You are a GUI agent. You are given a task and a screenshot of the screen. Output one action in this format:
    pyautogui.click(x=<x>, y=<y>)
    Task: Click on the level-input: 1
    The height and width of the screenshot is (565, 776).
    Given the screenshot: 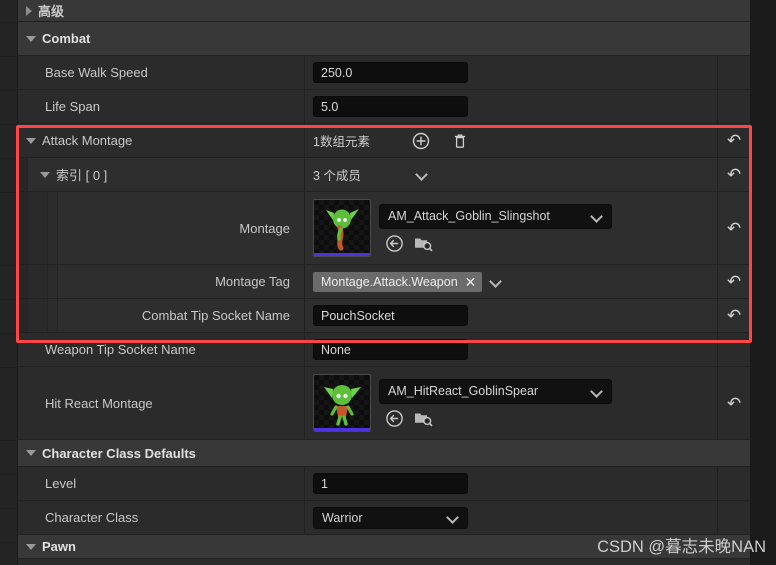 What is the action you would take?
    pyautogui.click(x=390, y=483)
    